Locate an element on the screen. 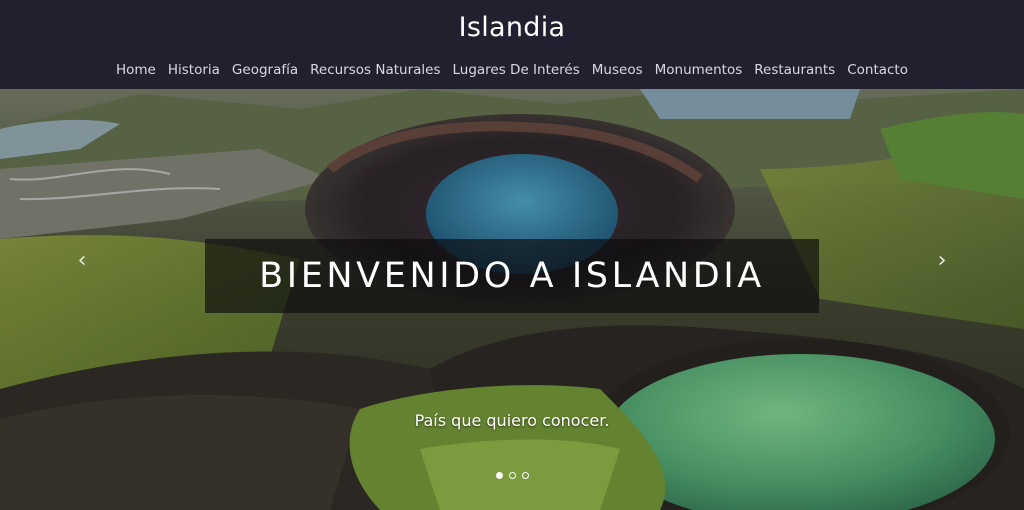  nav-item-monumentos: Monumentos is located at coordinates (699, 70).